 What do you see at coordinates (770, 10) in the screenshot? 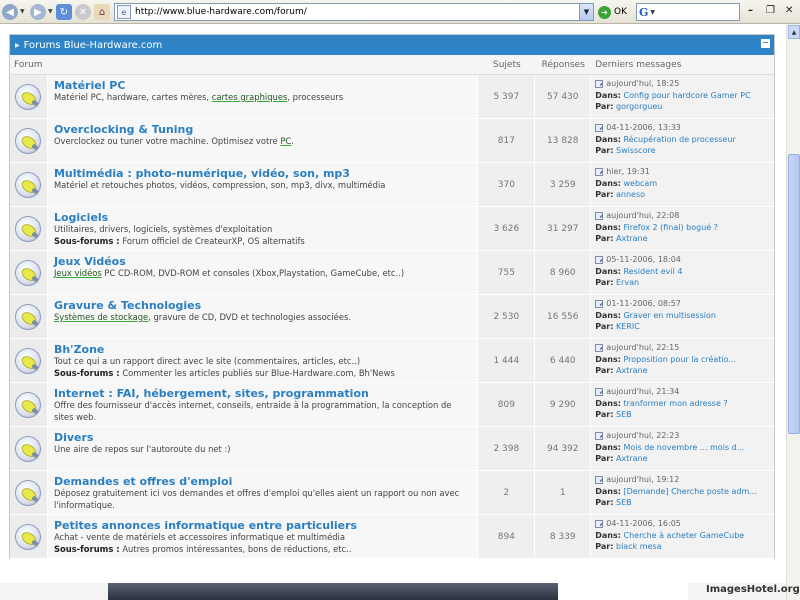
I see `restore-icon: ❐` at bounding box center [770, 10].